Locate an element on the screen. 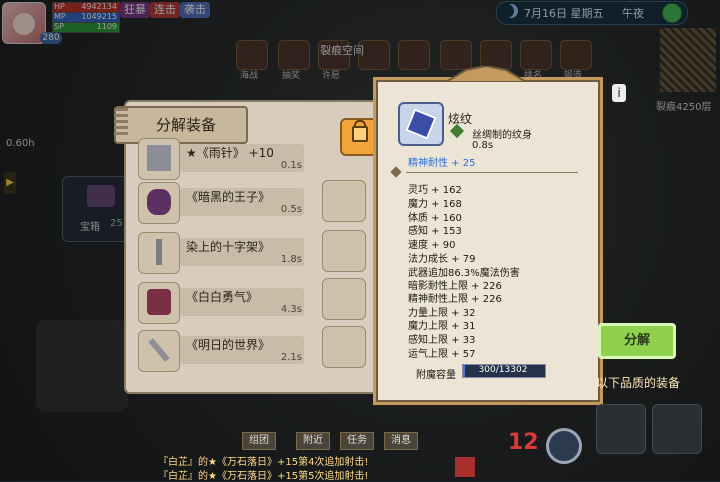 This screenshot has width=720, height=482. item-time: 0.8s is located at coordinates (483, 145).